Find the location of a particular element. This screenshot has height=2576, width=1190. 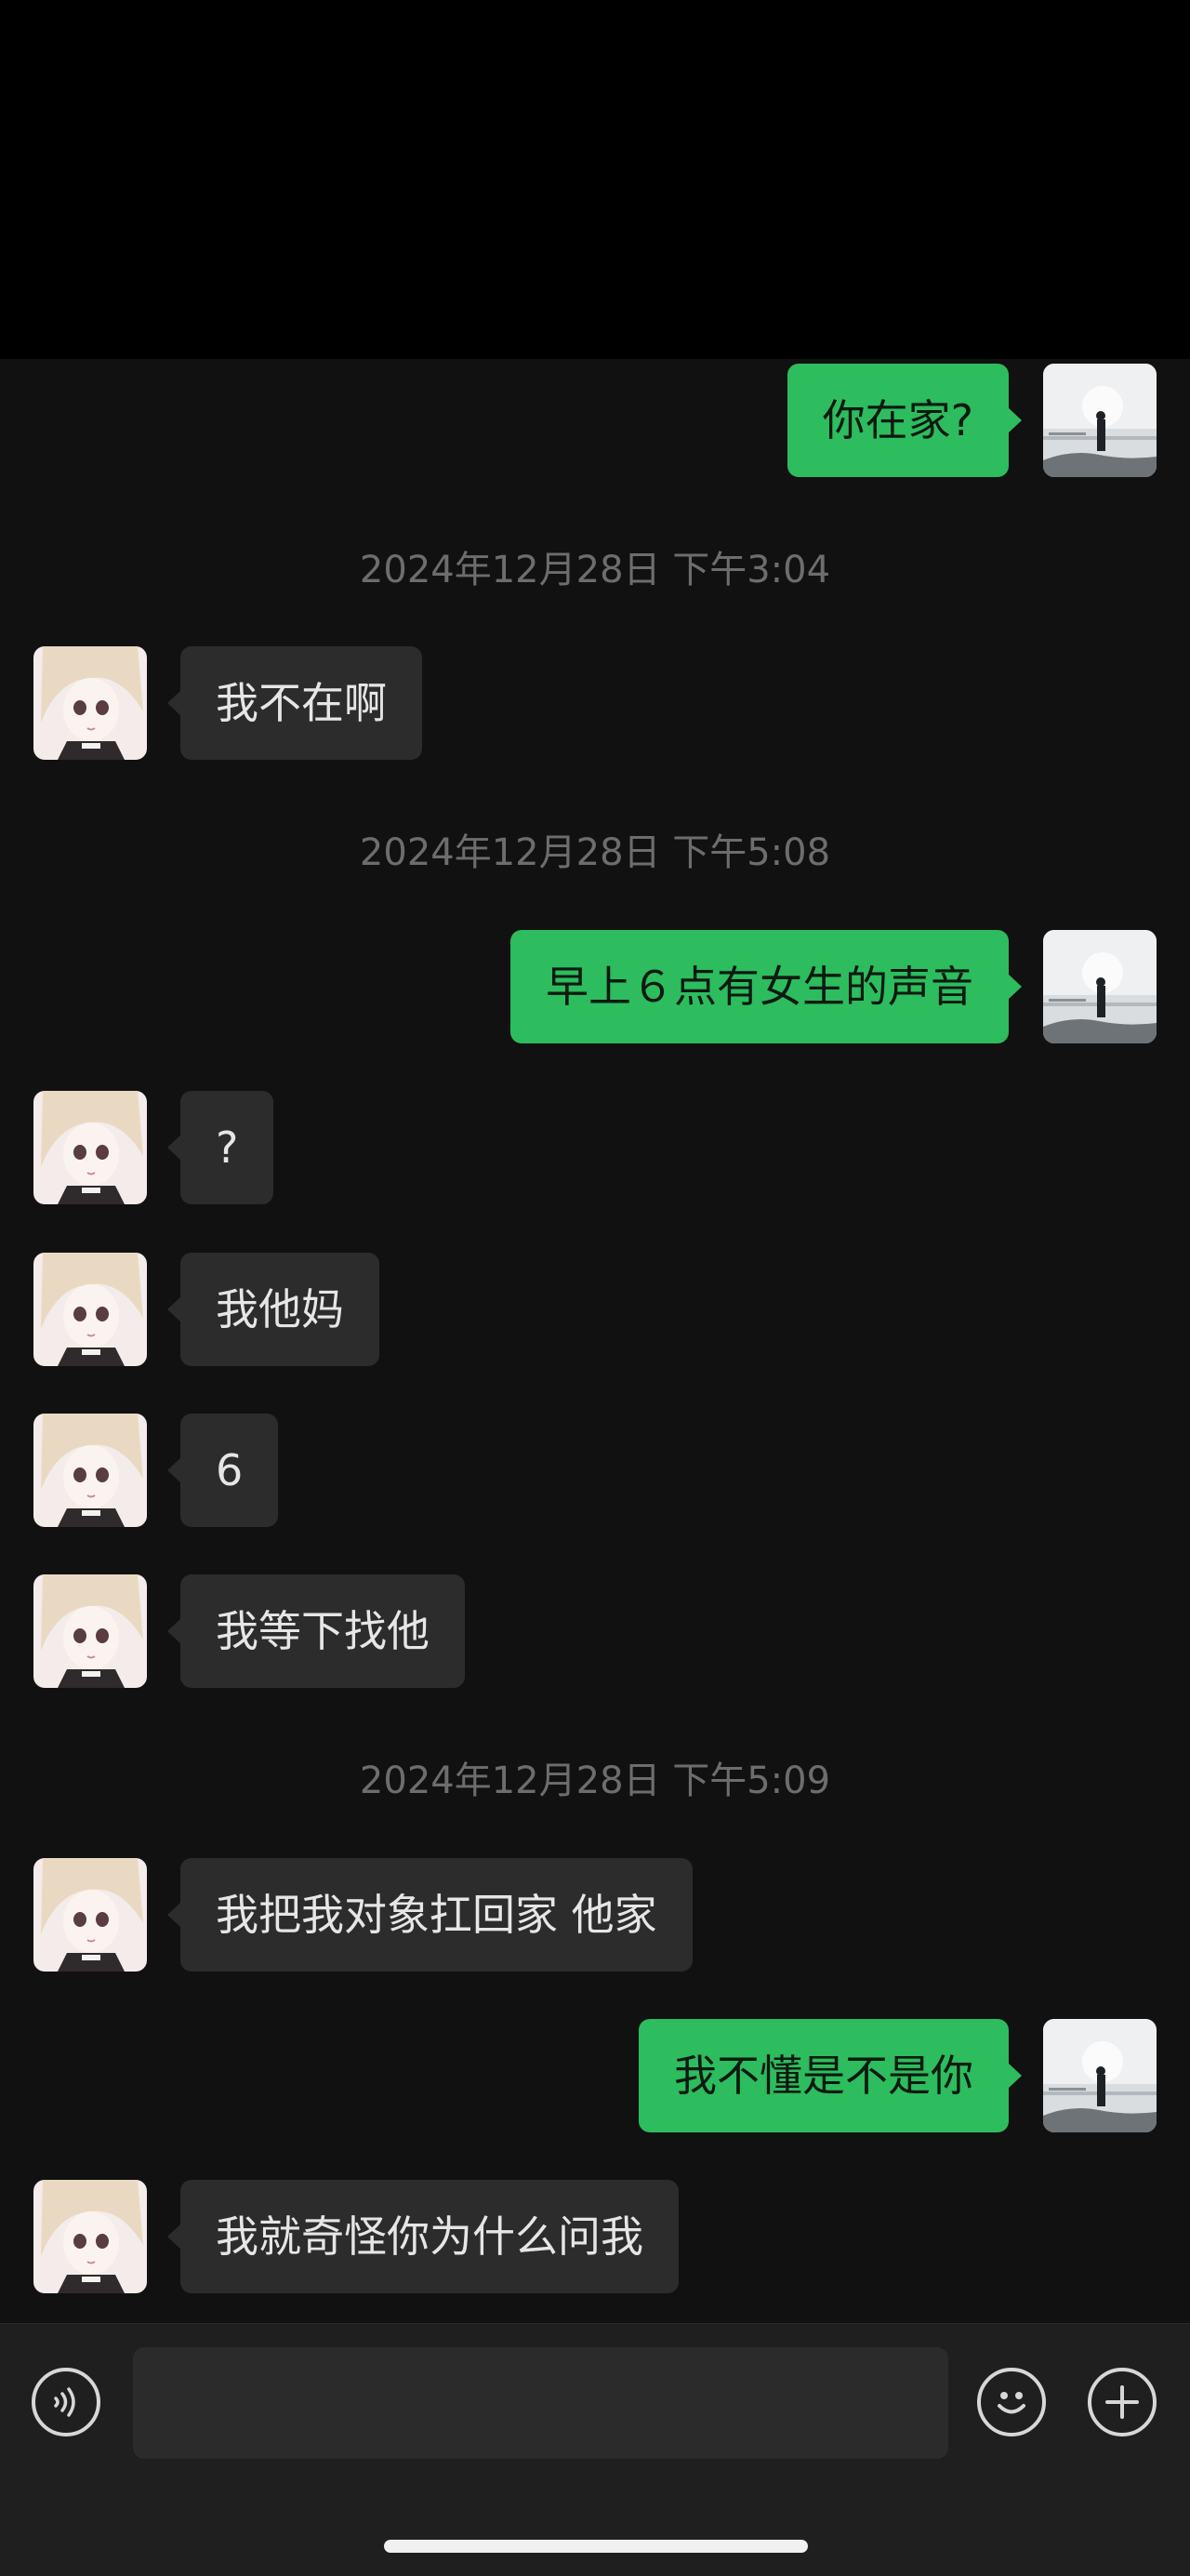

message-bubble-outgoing: 你在家? is located at coordinates (905, 420).